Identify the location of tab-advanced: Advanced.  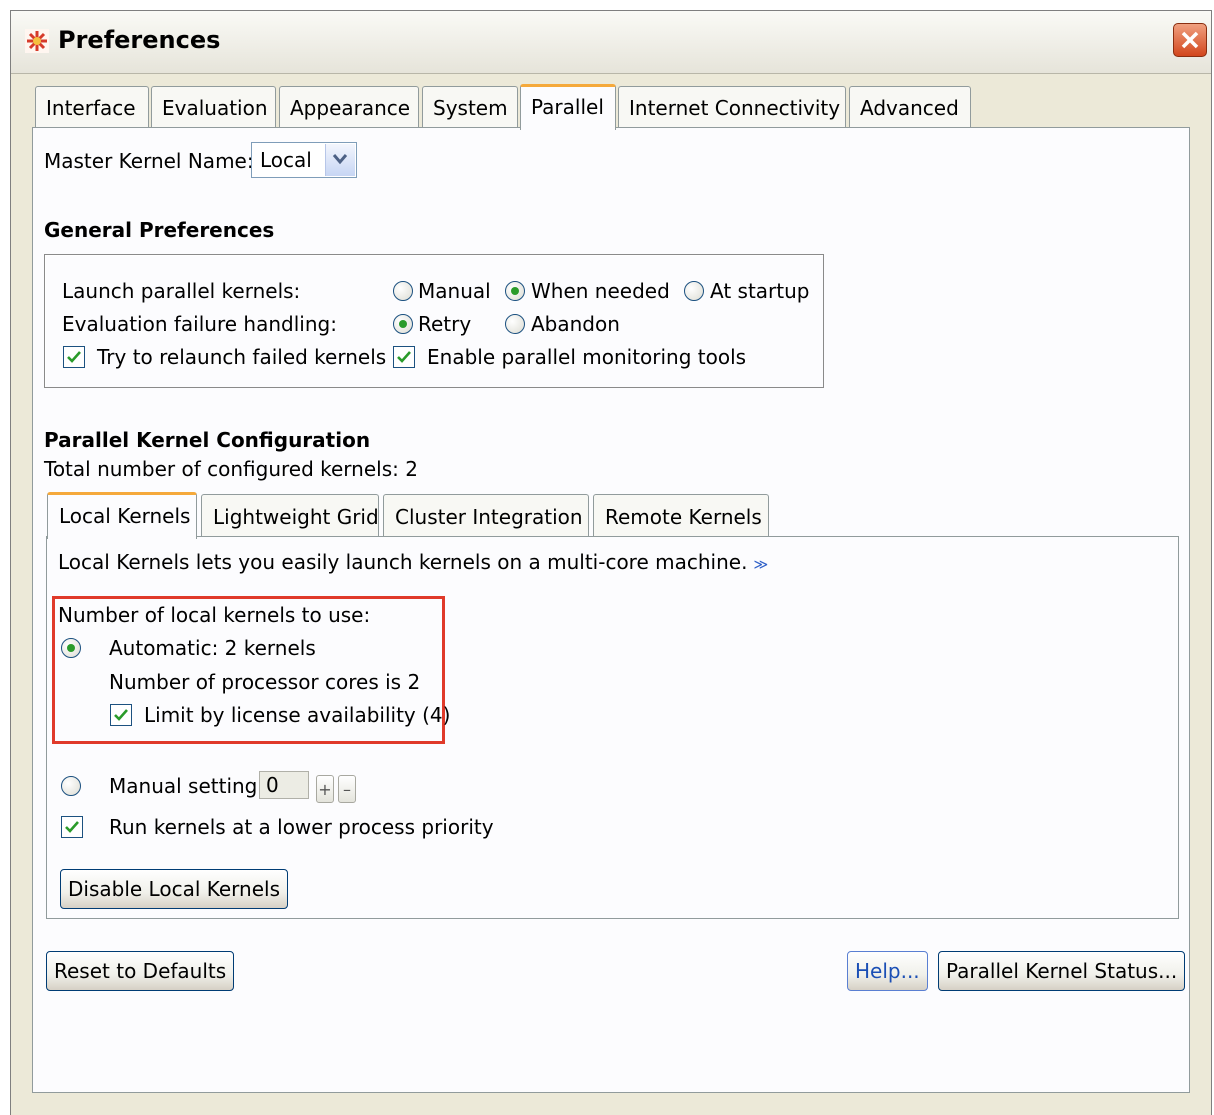
(910, 107).